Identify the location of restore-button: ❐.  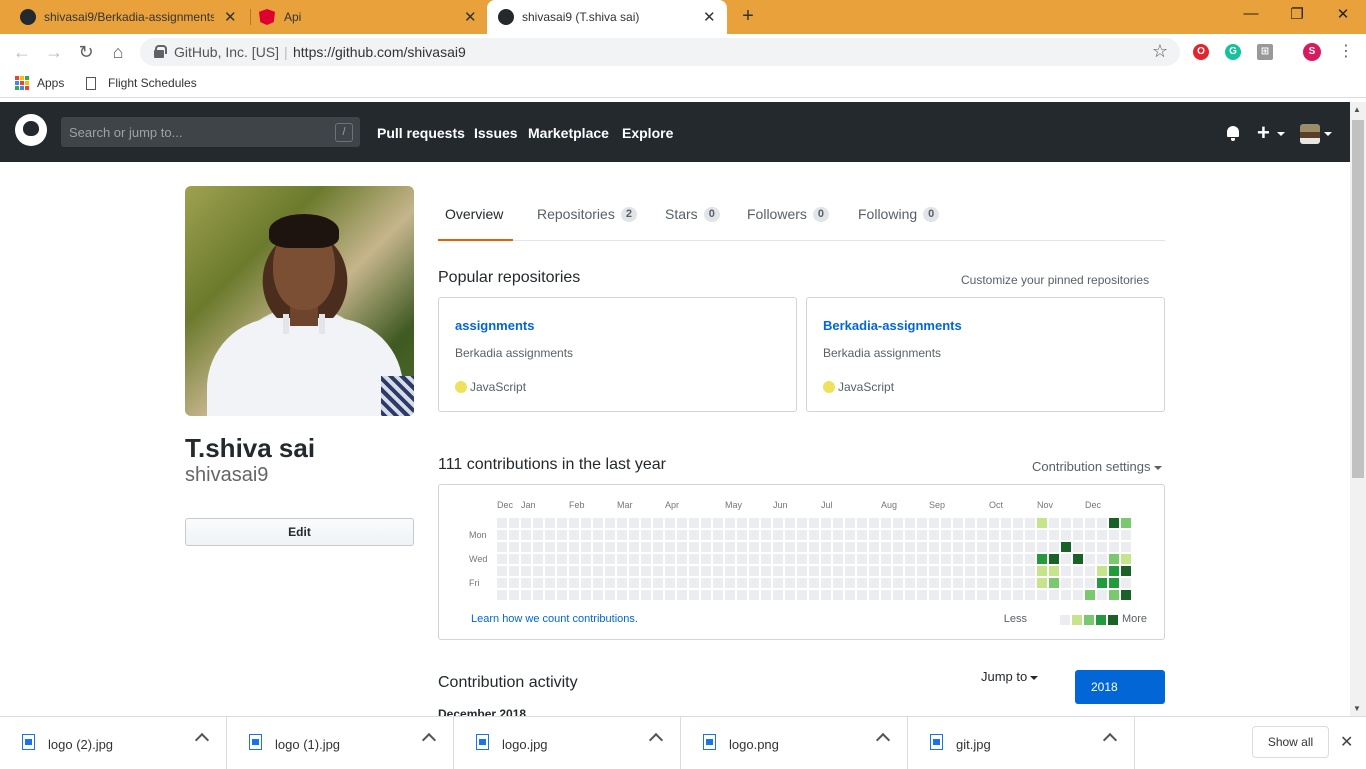
(1297, 14).